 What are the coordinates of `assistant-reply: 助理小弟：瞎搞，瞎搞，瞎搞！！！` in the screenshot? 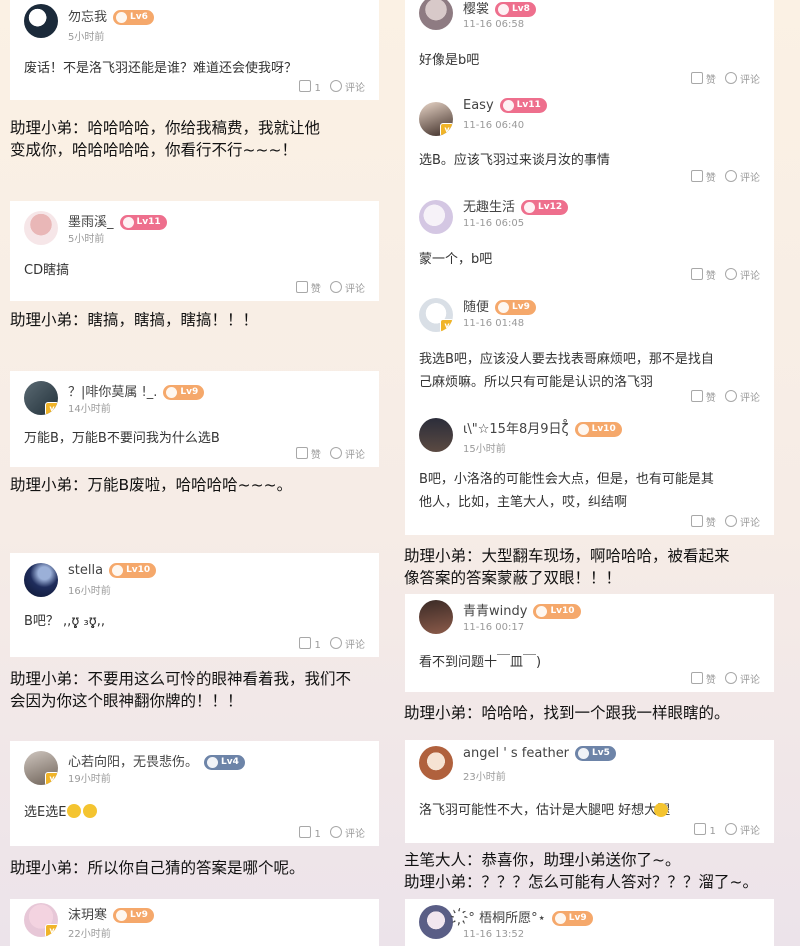 It's located at (134, 320).